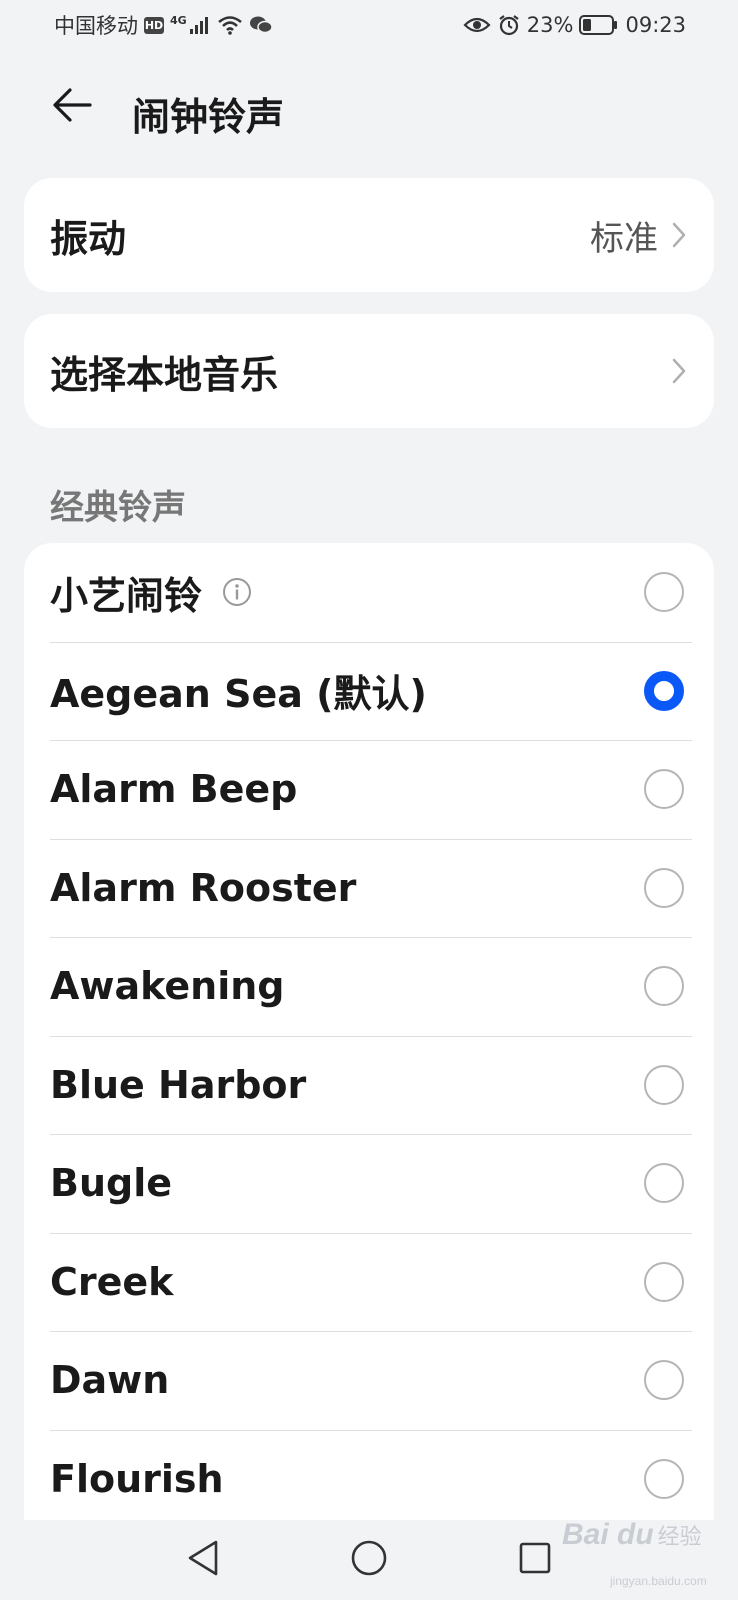 This screenshot has width=738, height=1600. What do you see at coordinates (369, 1183) in the screenshot?
I see `ringtone-row: Bugle` at bounding box center [369, 1183].